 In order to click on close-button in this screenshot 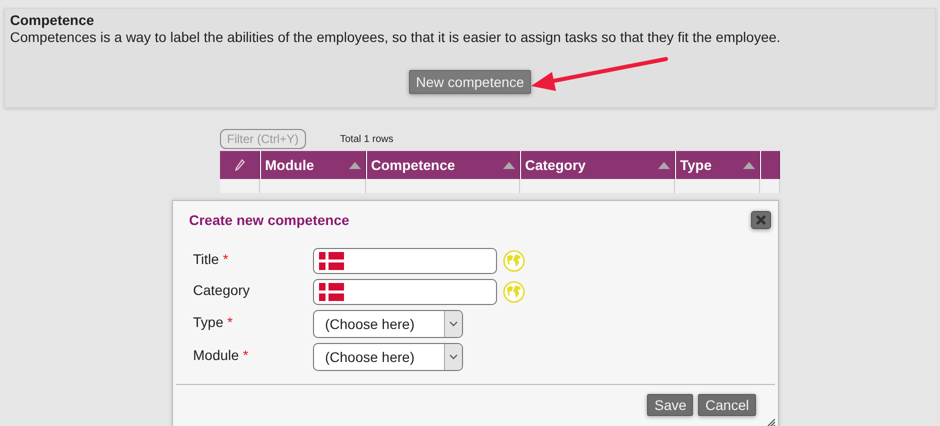, I will do `click(761, 220)`.